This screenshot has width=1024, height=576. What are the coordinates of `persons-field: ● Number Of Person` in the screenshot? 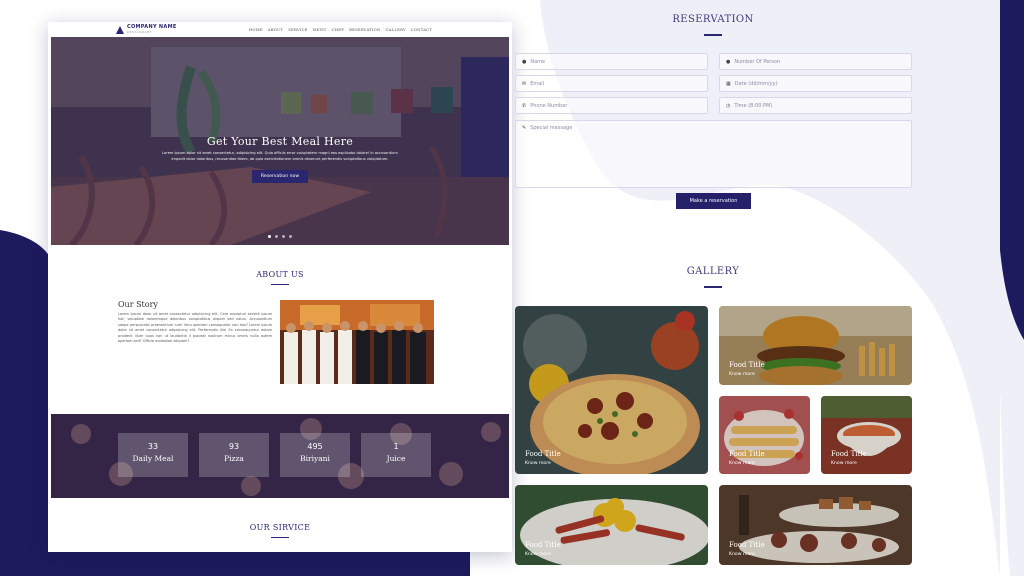 It's located at (815, 61).